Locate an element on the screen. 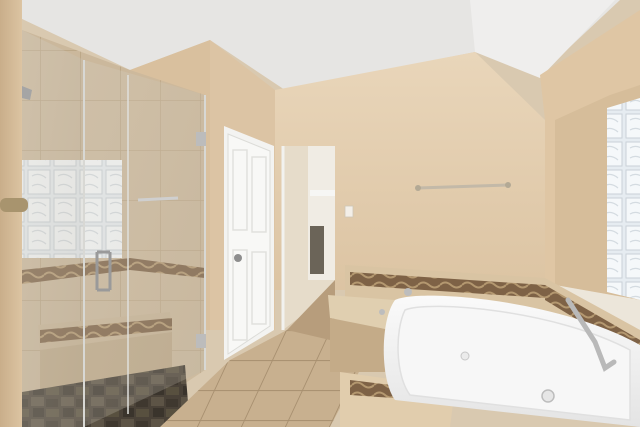  door-knob-icon is located at coordinates (238, 258).